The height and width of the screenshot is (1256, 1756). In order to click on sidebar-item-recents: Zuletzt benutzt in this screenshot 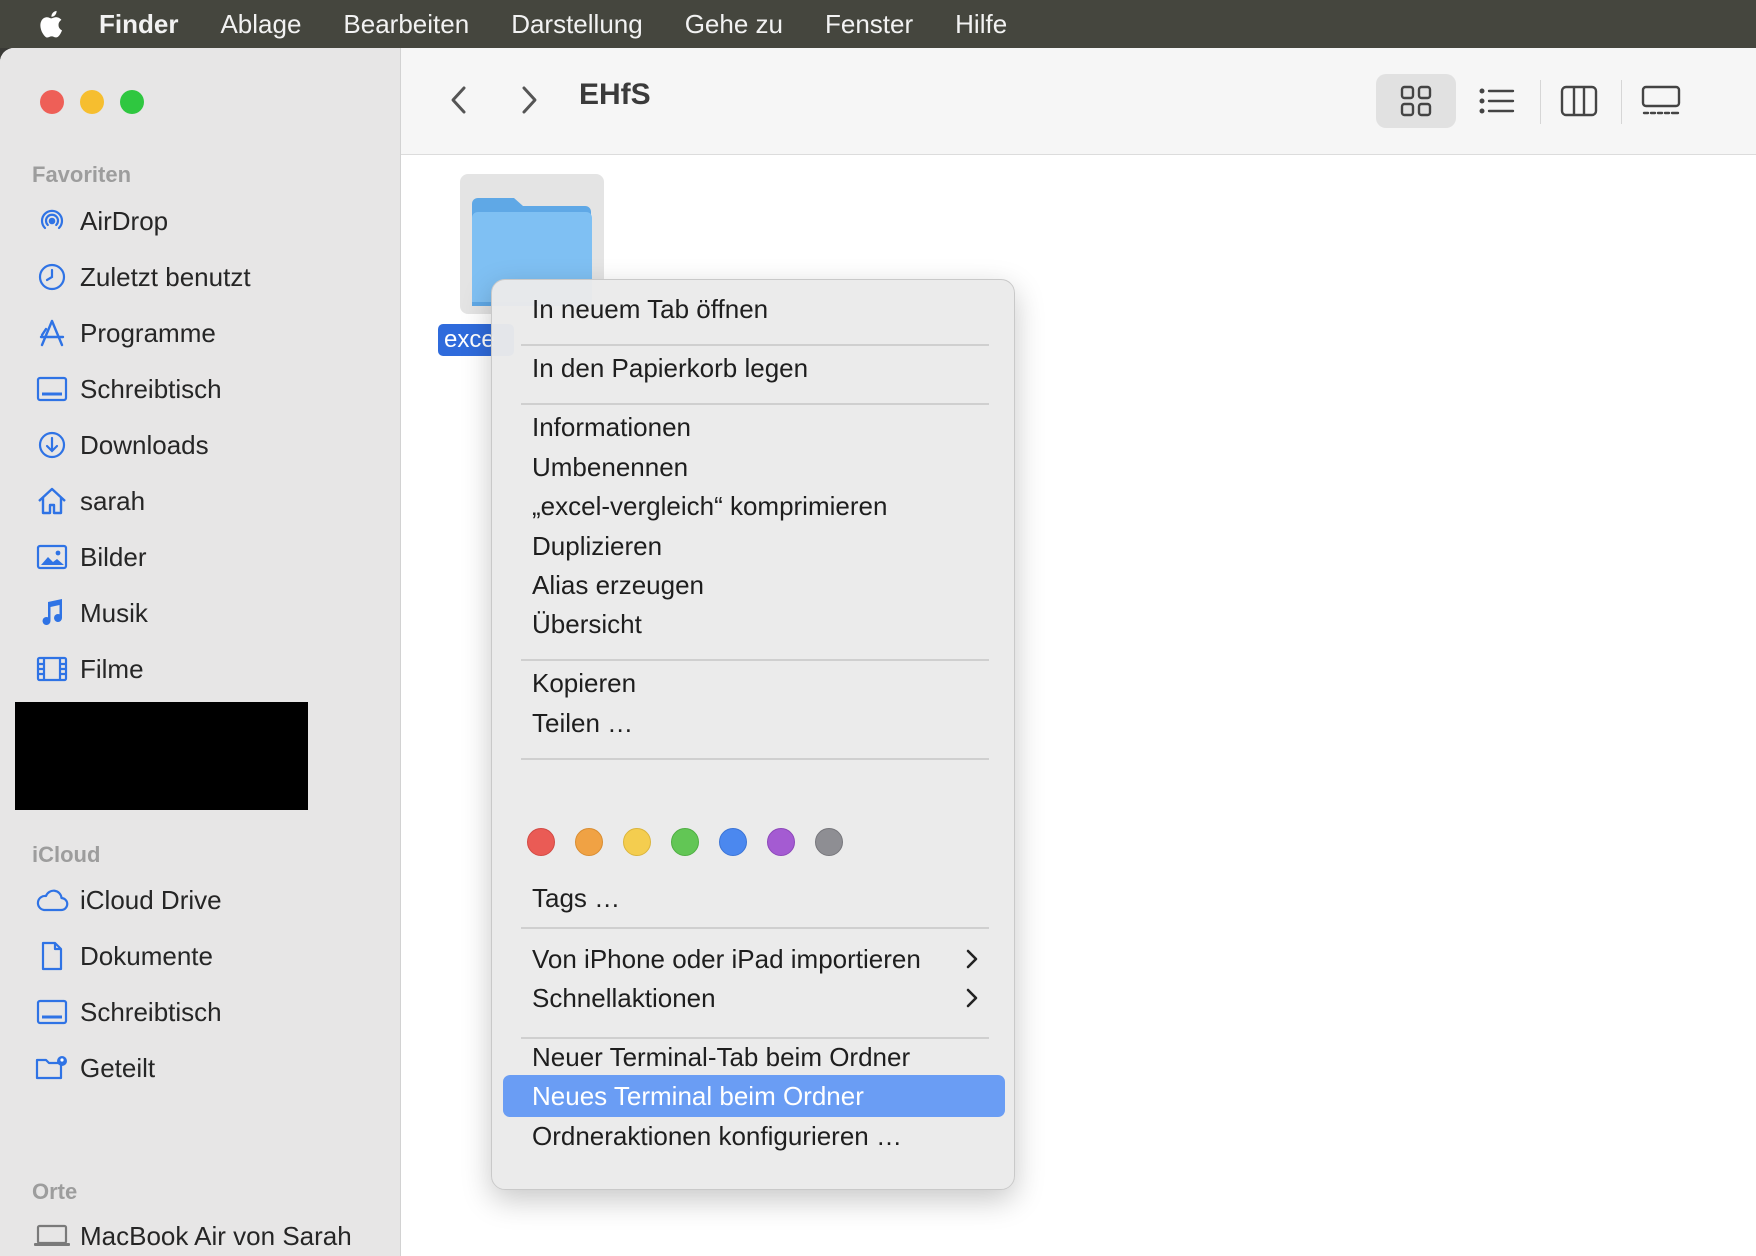, I will do `click(207, 277)`.